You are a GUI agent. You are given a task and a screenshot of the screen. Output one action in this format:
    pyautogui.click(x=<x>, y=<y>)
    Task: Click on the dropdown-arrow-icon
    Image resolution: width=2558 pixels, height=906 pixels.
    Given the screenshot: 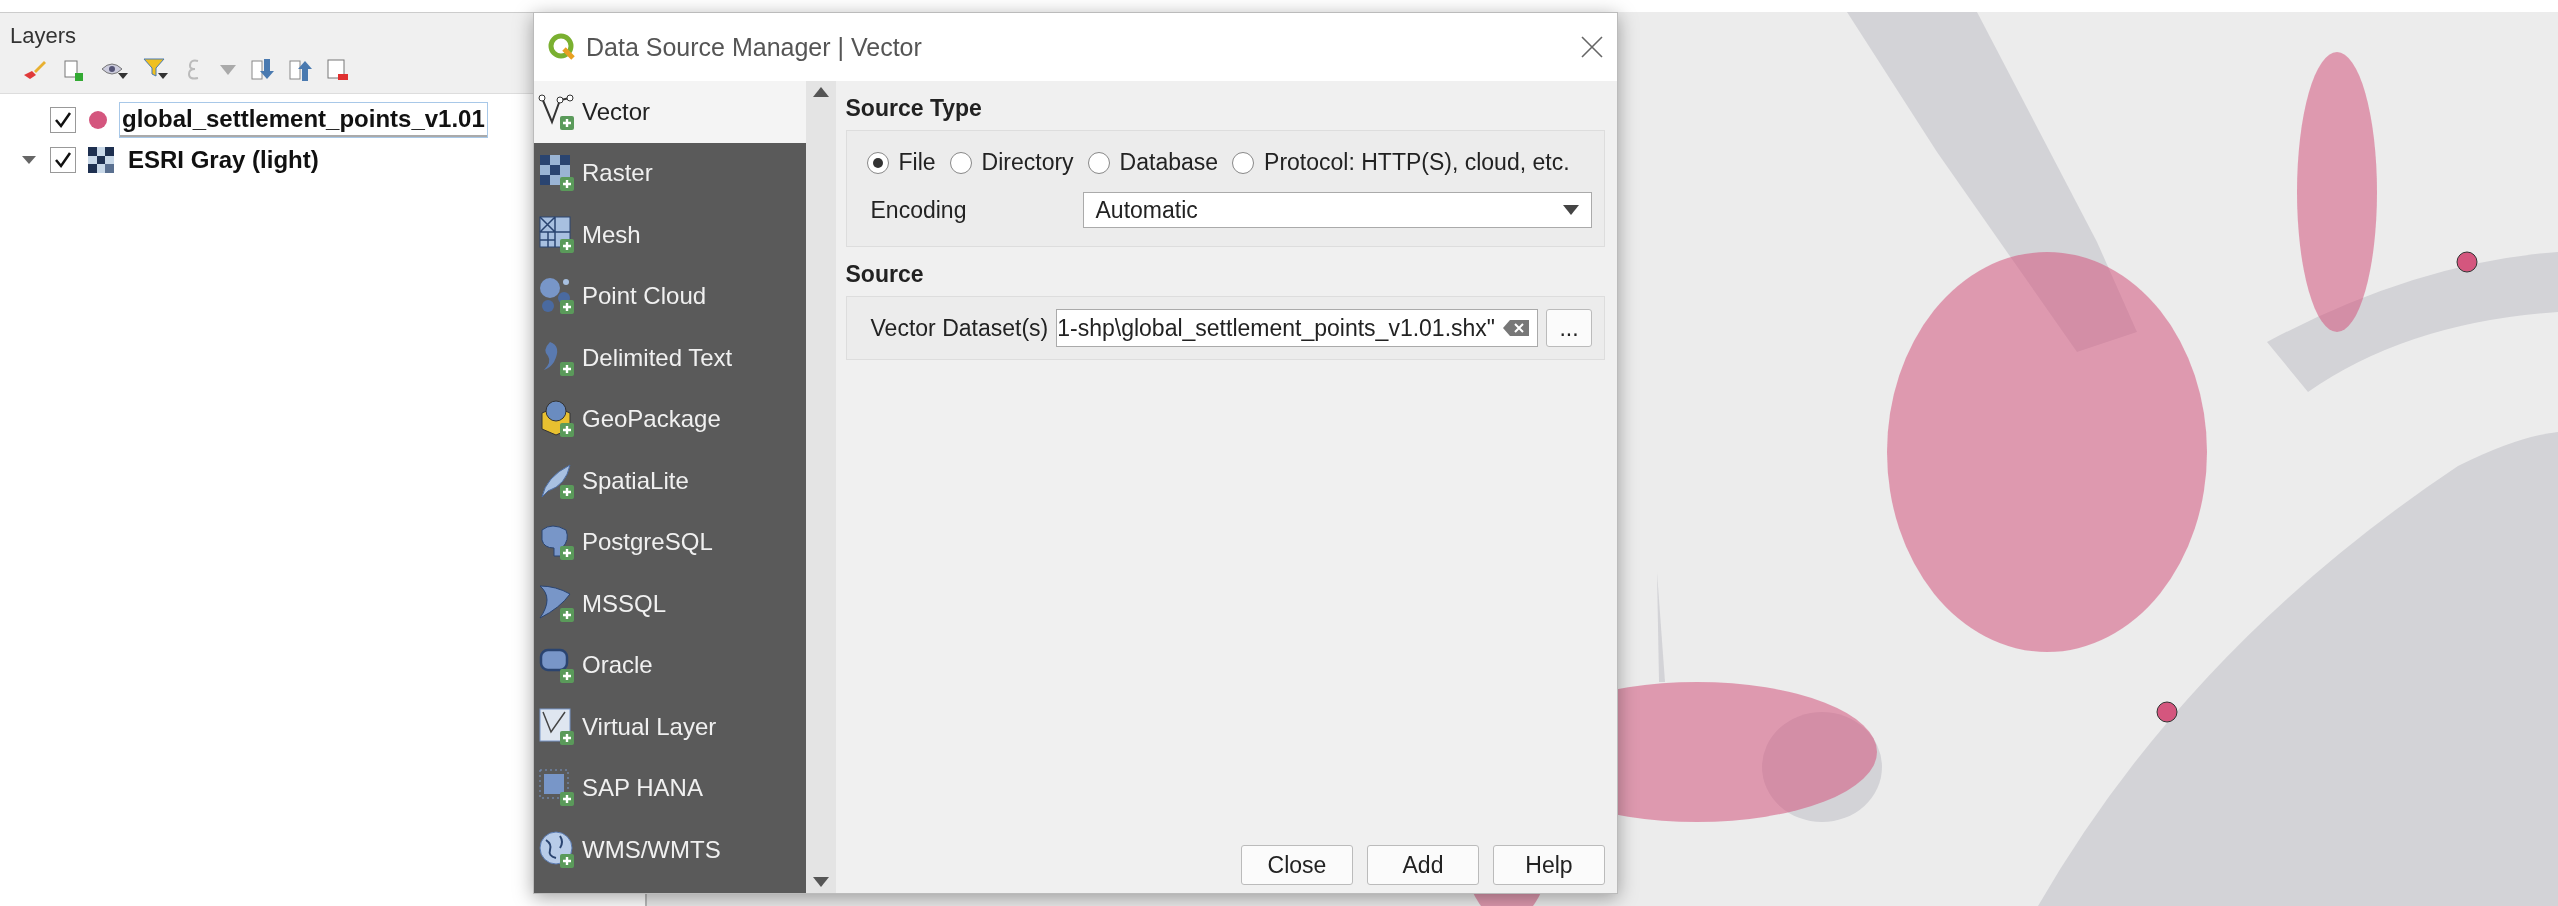 What is the action you would take?
    pyautogui.click(x=1571, y=210)
    